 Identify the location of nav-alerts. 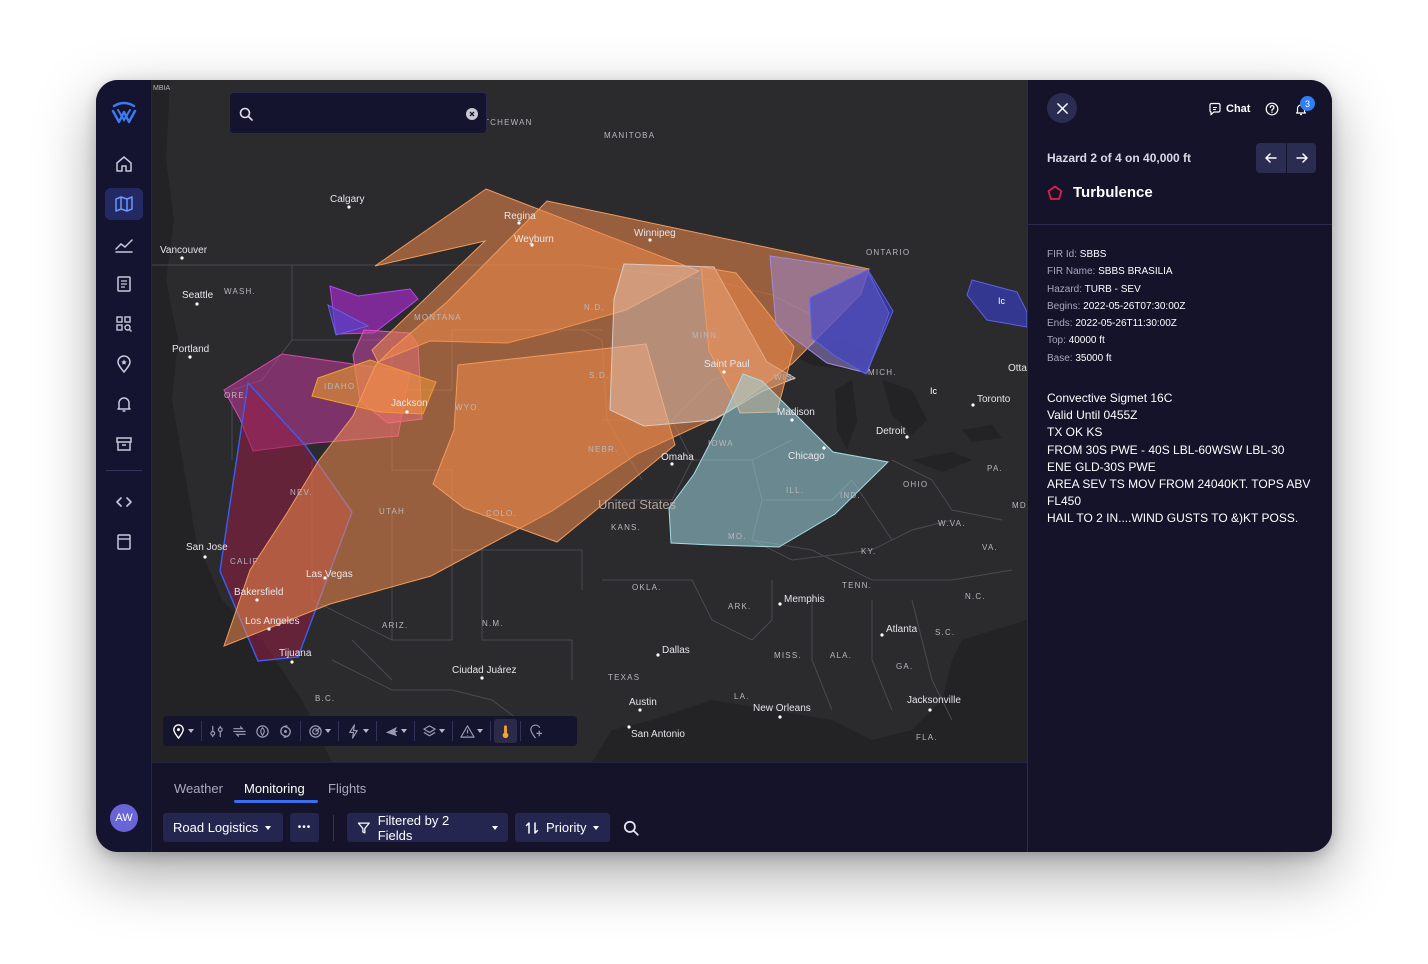
(124, 404).